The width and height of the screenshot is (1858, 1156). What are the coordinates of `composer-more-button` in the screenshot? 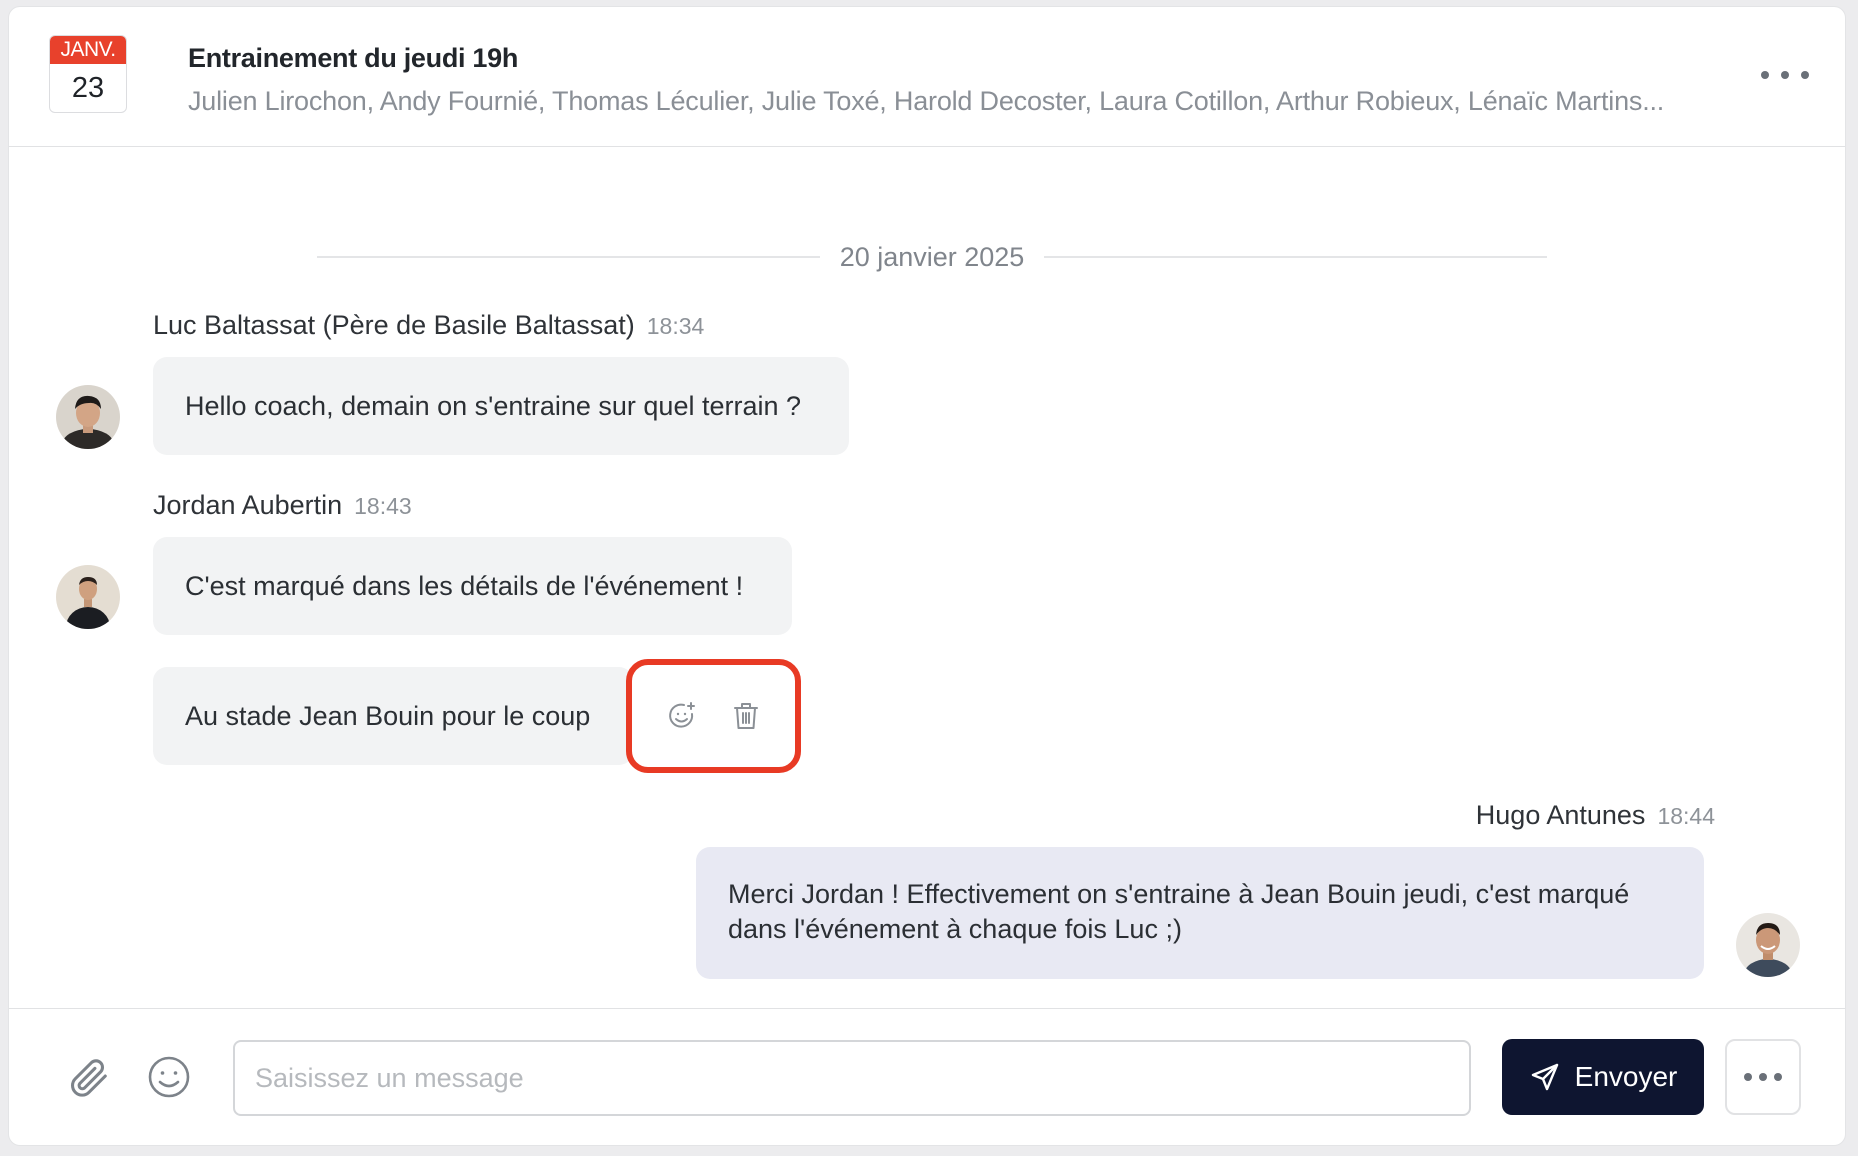 It's located at (1763, 1077).